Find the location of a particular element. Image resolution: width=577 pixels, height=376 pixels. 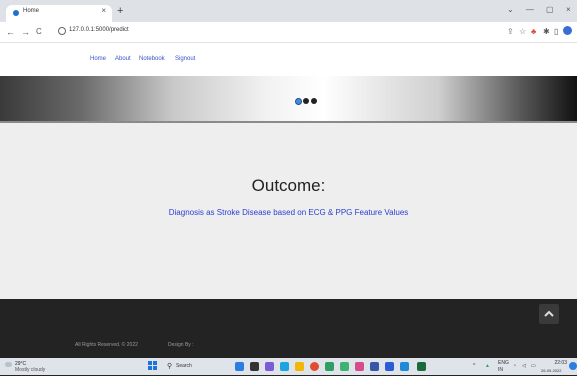

windows-logo-icon is located at coordinates (150, 363).